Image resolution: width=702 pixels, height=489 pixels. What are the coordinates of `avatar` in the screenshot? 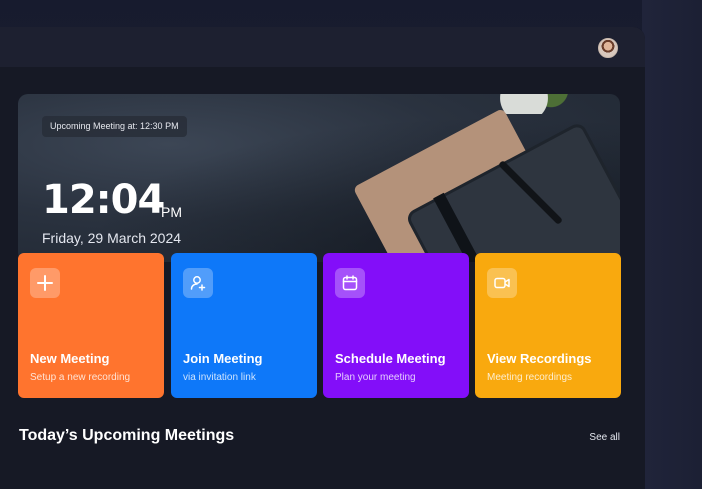 It's located at (608, 48).